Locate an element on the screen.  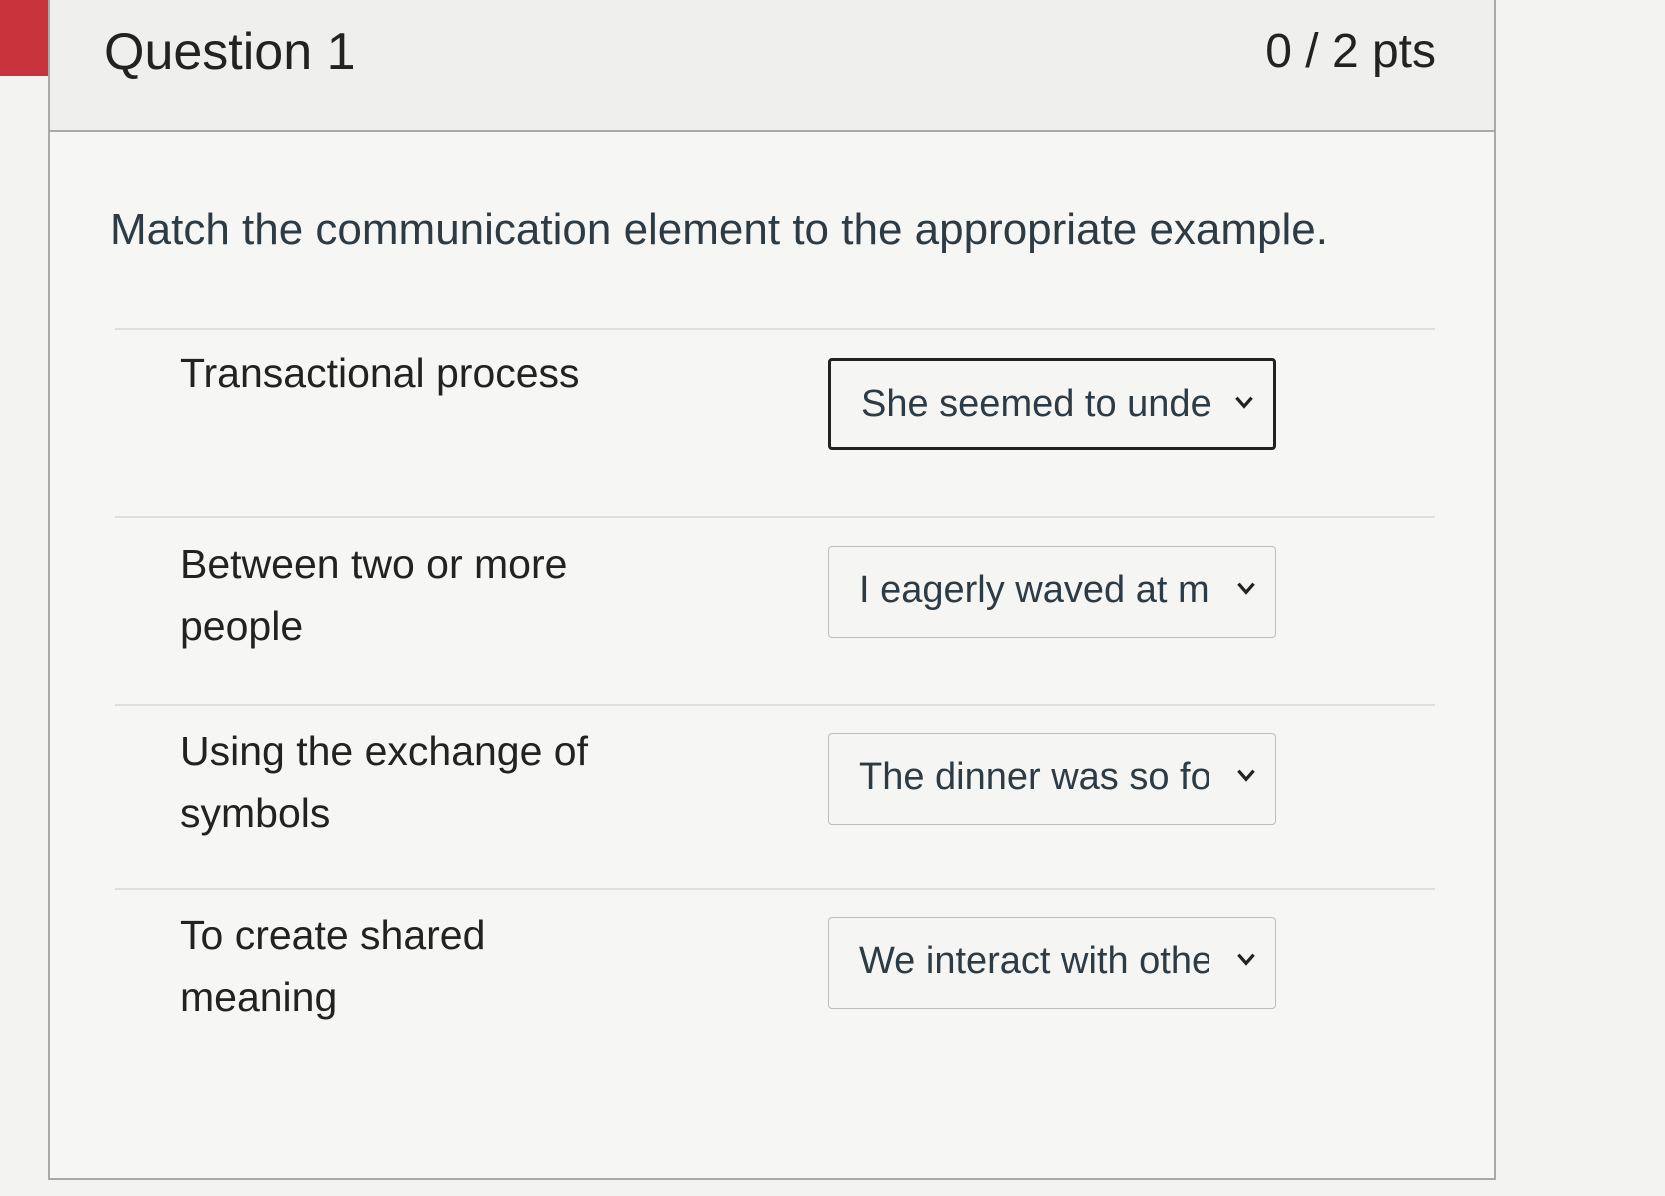
select-value: The dinner was so for is located at coordinates (1034, 777).